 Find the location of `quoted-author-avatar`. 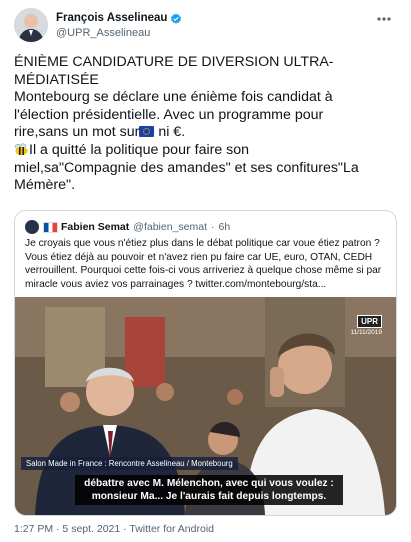

quoted-author-avatar is located at coordinates (32, 227).